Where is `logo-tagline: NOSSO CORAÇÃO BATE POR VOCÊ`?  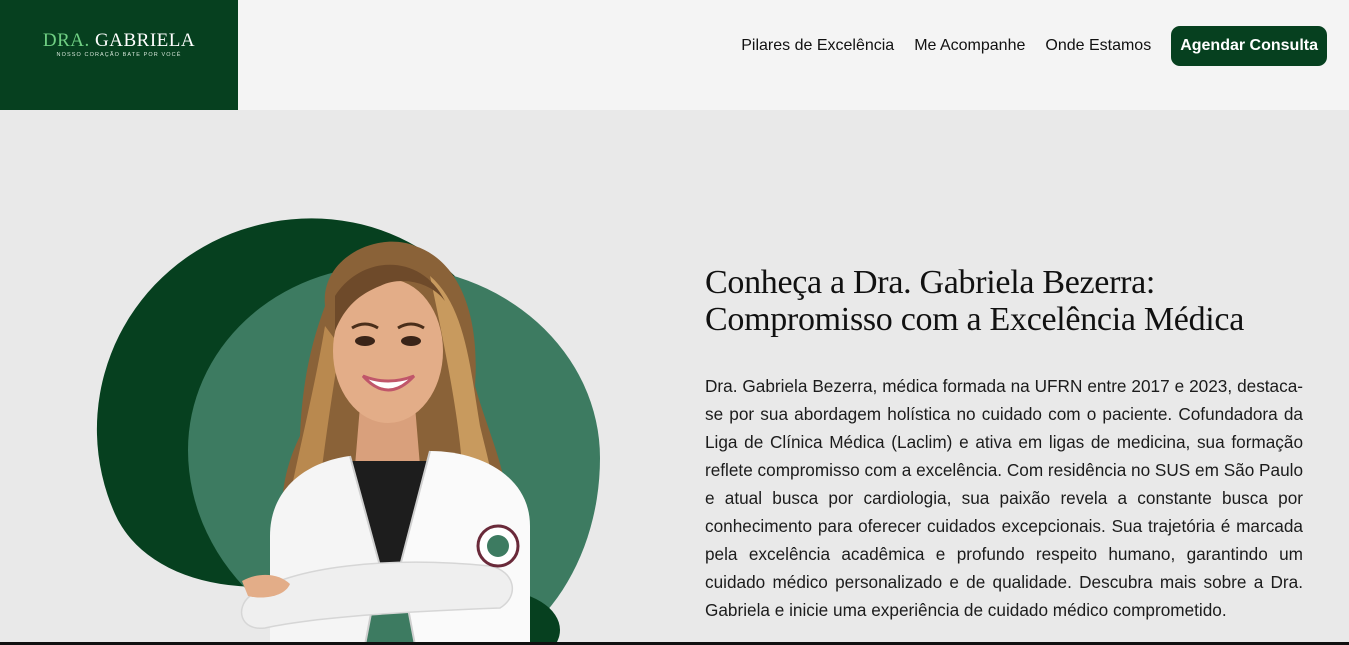 logo-tagline: NOSSO CORAÇÃO BATE POR VOCÊ is located at coordinates (119, 55).